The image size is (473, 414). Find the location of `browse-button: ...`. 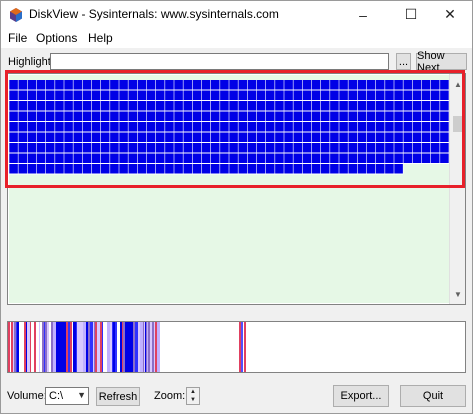

browse-button: ... is located at coordinates (403, 61).